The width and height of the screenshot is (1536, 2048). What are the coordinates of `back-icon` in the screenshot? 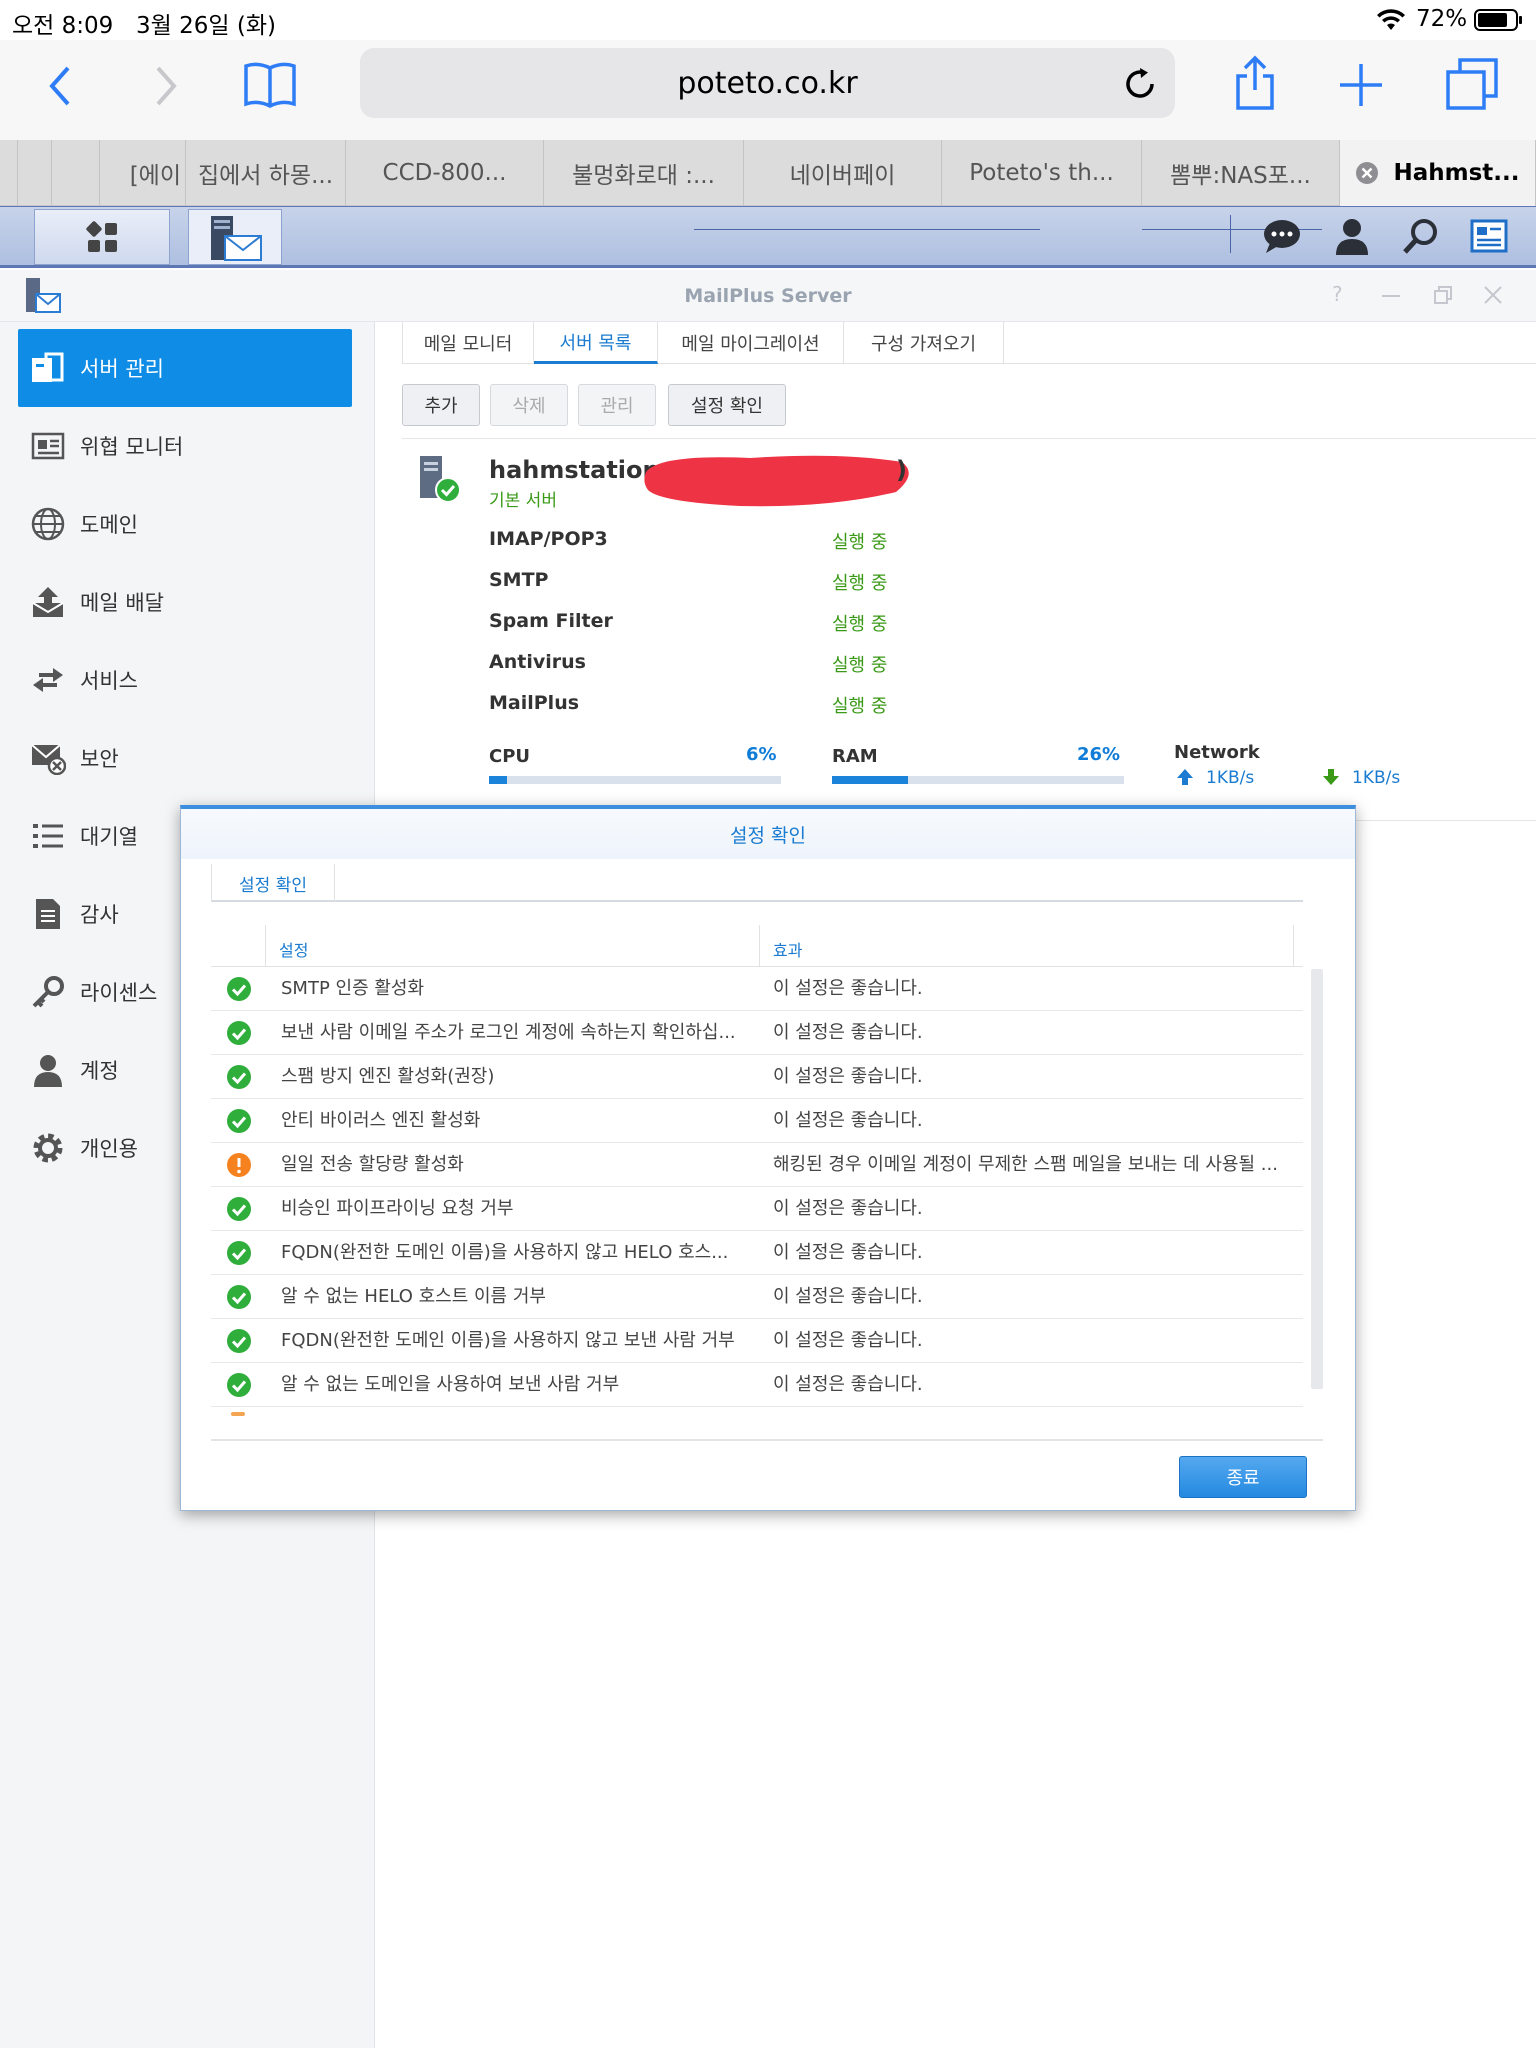 It's located at (60, 86).